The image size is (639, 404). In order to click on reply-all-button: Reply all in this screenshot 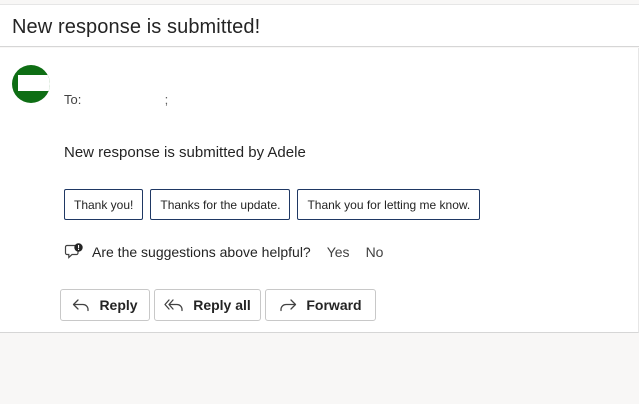, I will do `click(207, 305)`.